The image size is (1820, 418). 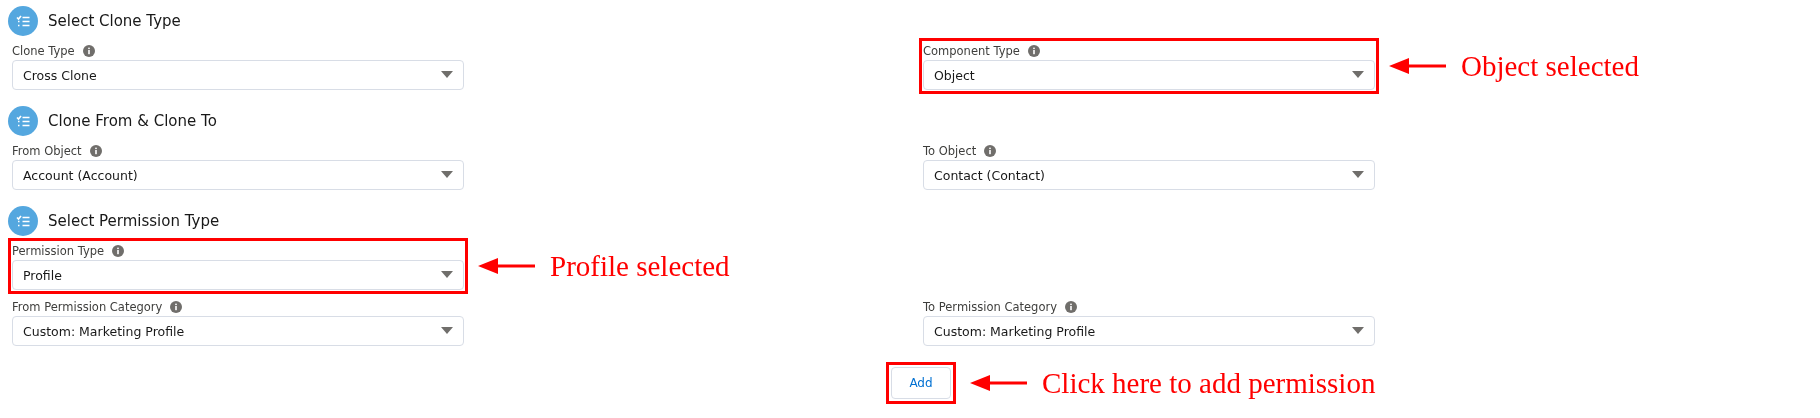 What do you see at coordinates (238, 275) in the screenshot?
I see `select-field: Profile` at bounding box center [238, 275].